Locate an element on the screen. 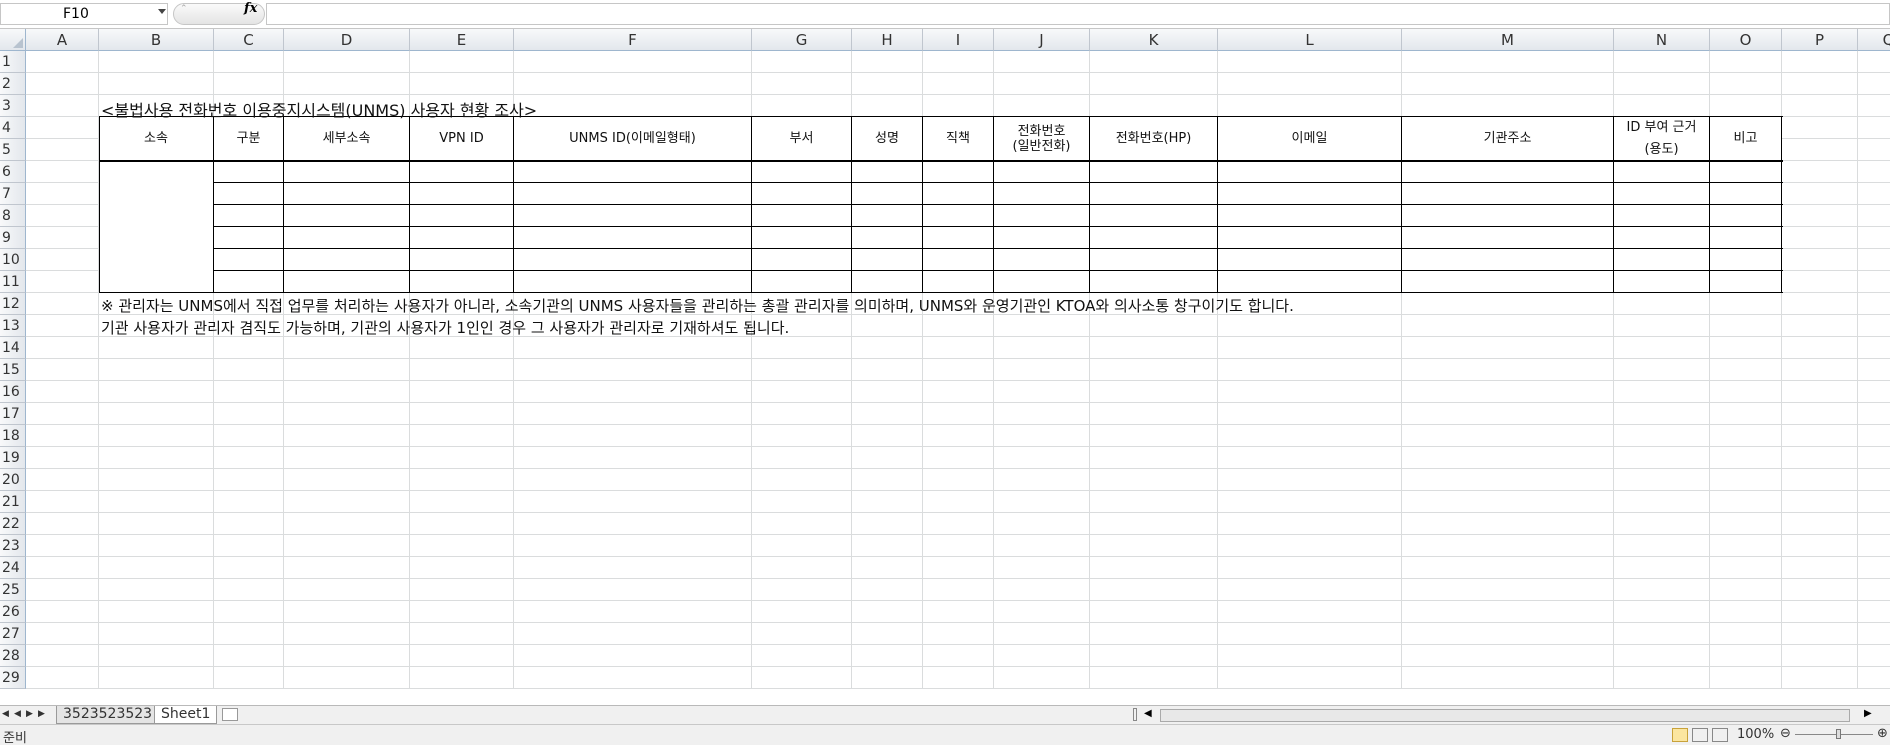  column-header: E is located at coordinates (462, 40).